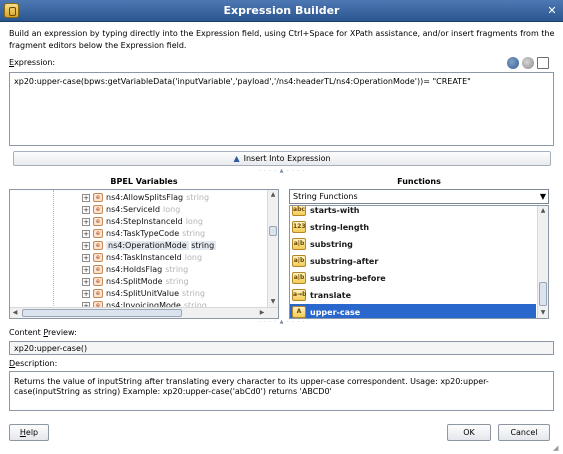  Describe the element at coordinates (299, 227) in the screenshot. I see `function-icon: 123` at that location.